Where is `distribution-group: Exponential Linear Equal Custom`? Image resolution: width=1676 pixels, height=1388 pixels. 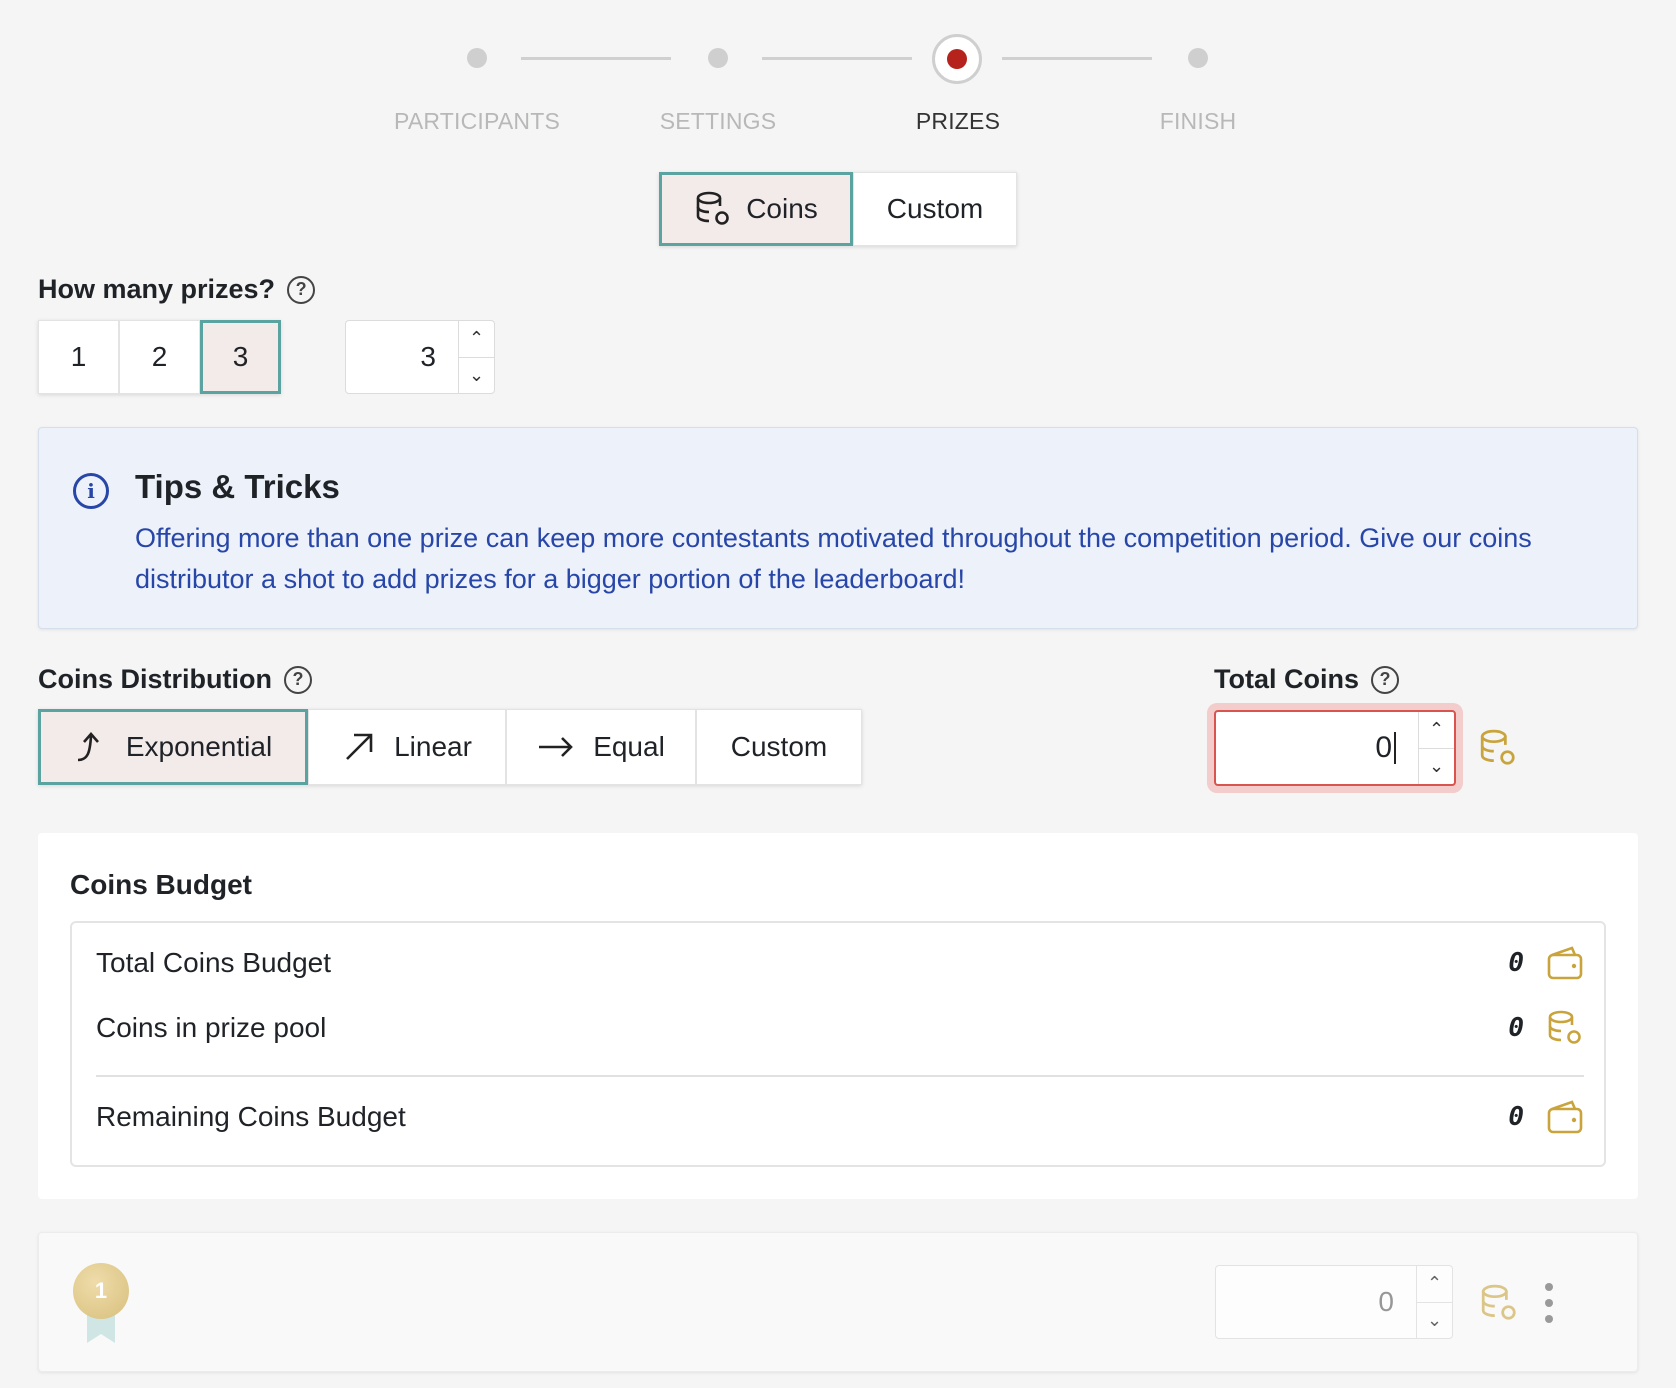 distribution-group: Exponential Linear Equal Custom is located at coordinates (450, 747).